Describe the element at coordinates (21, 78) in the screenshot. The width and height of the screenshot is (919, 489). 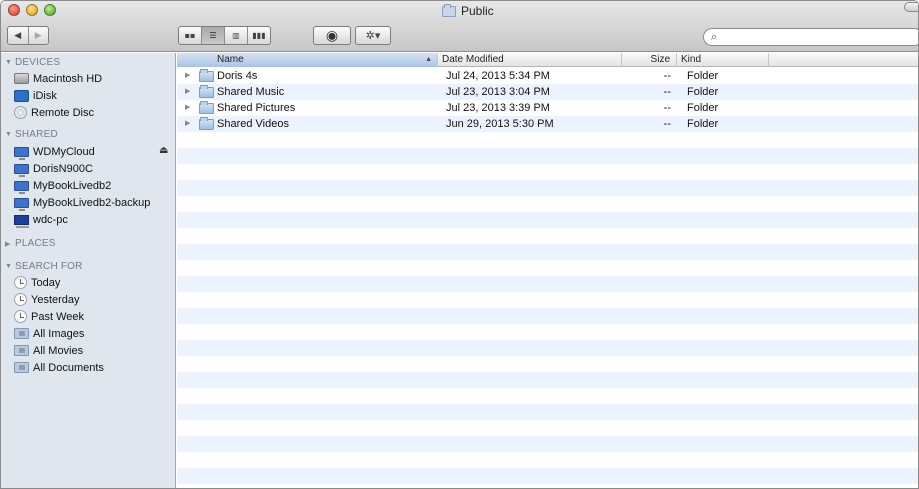
I see `hard-drive-icon` at that location.